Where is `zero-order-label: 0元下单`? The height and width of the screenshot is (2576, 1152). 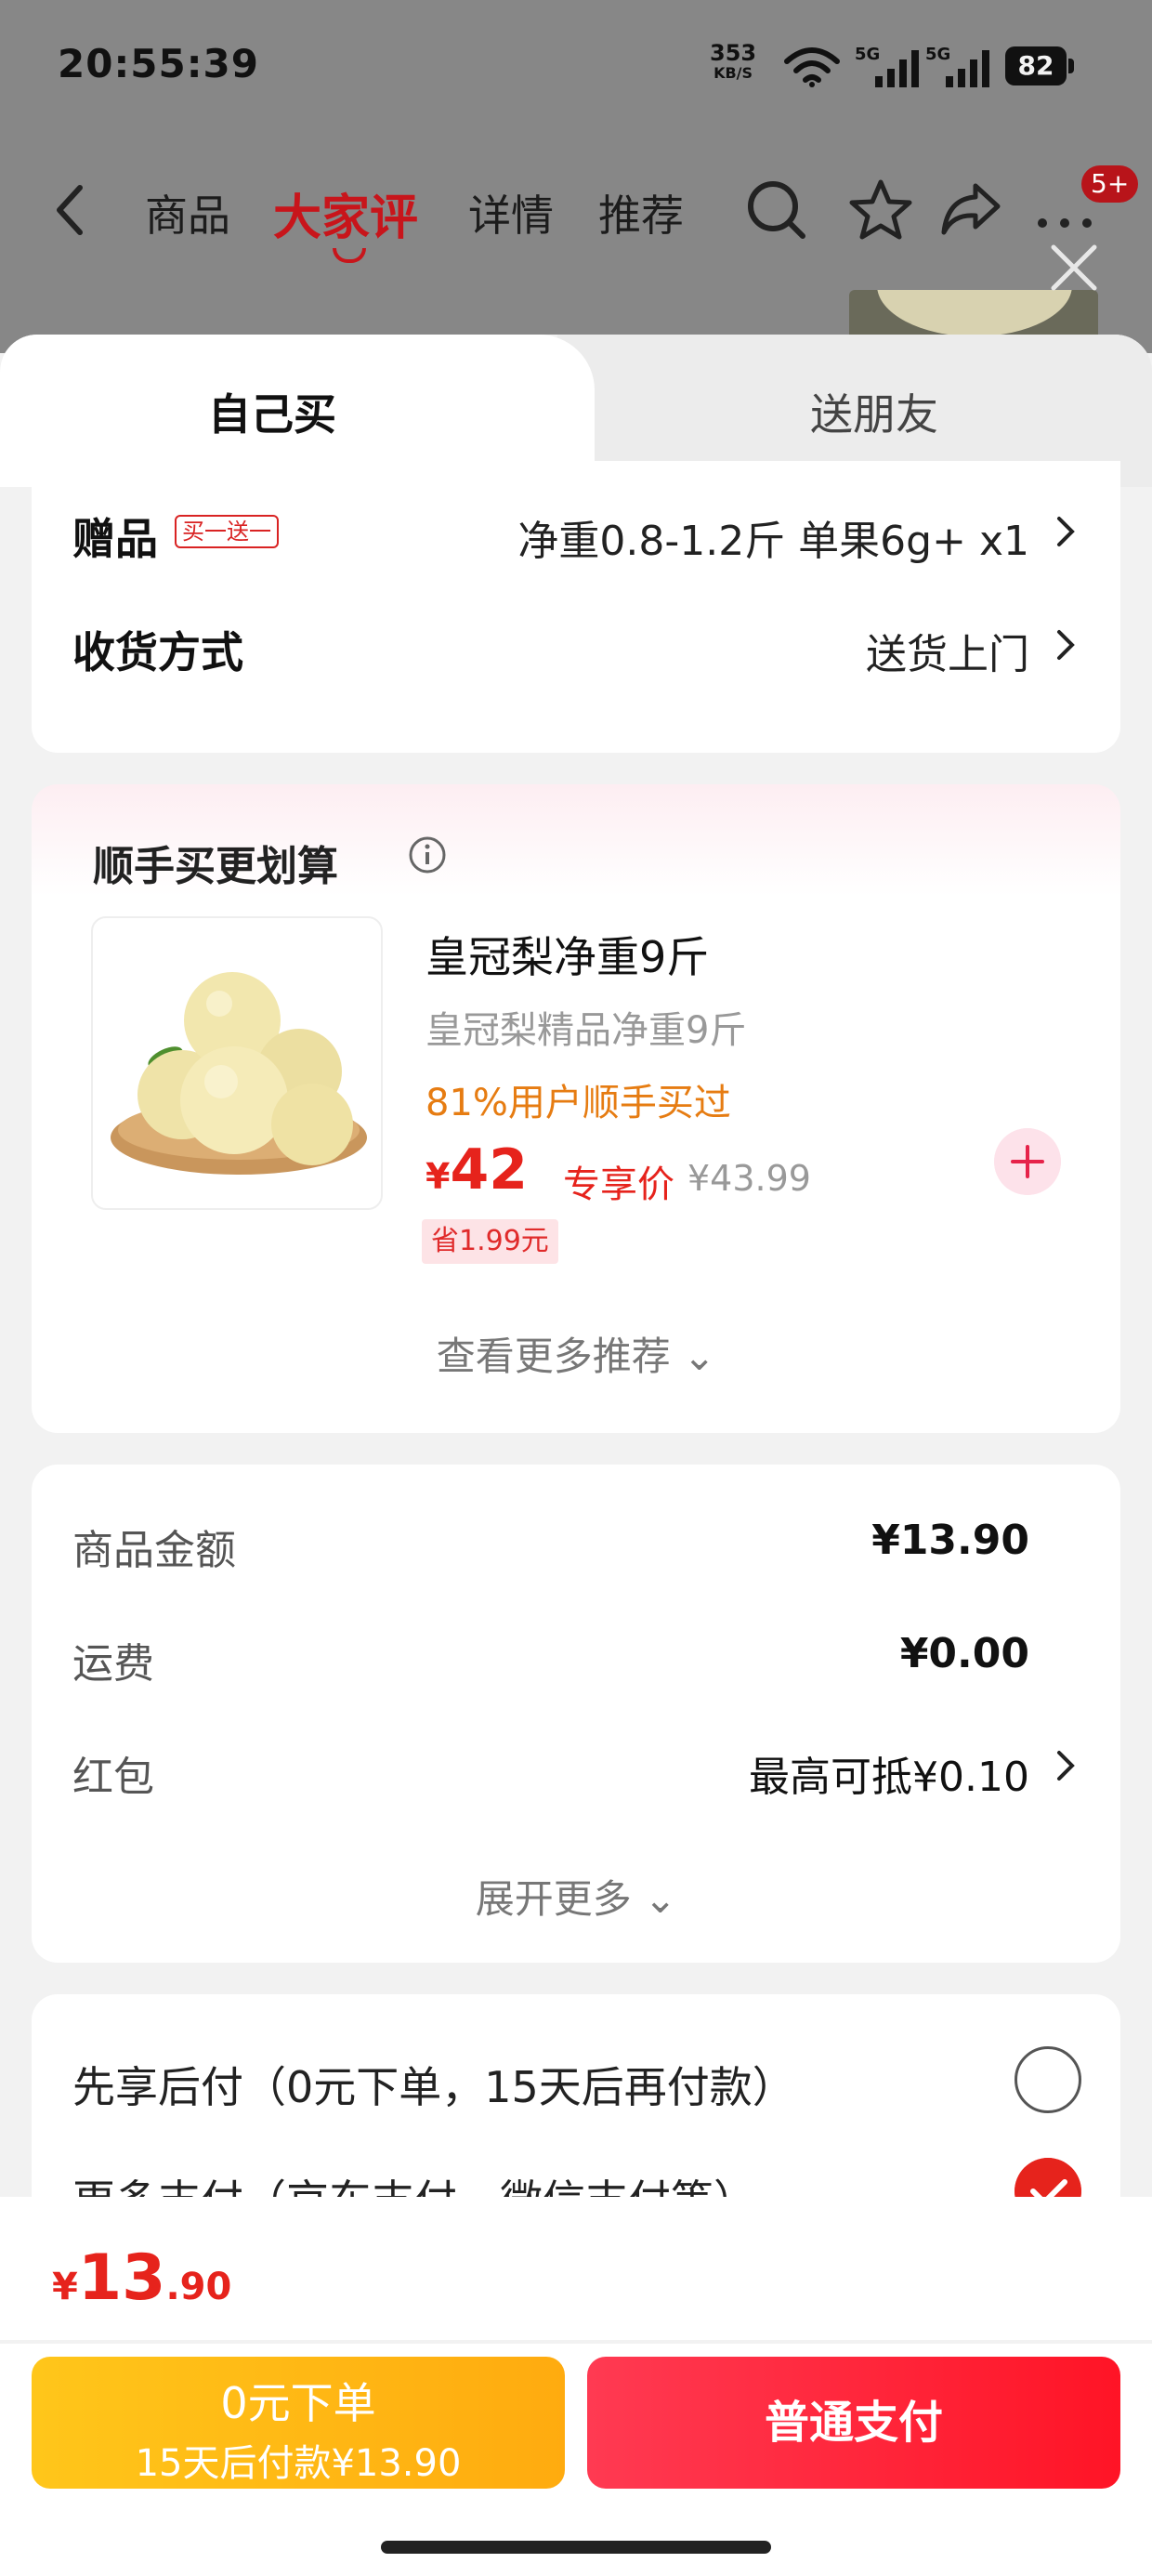
zero-order-label: 0元下单 is located at coordinates (298, 2403).